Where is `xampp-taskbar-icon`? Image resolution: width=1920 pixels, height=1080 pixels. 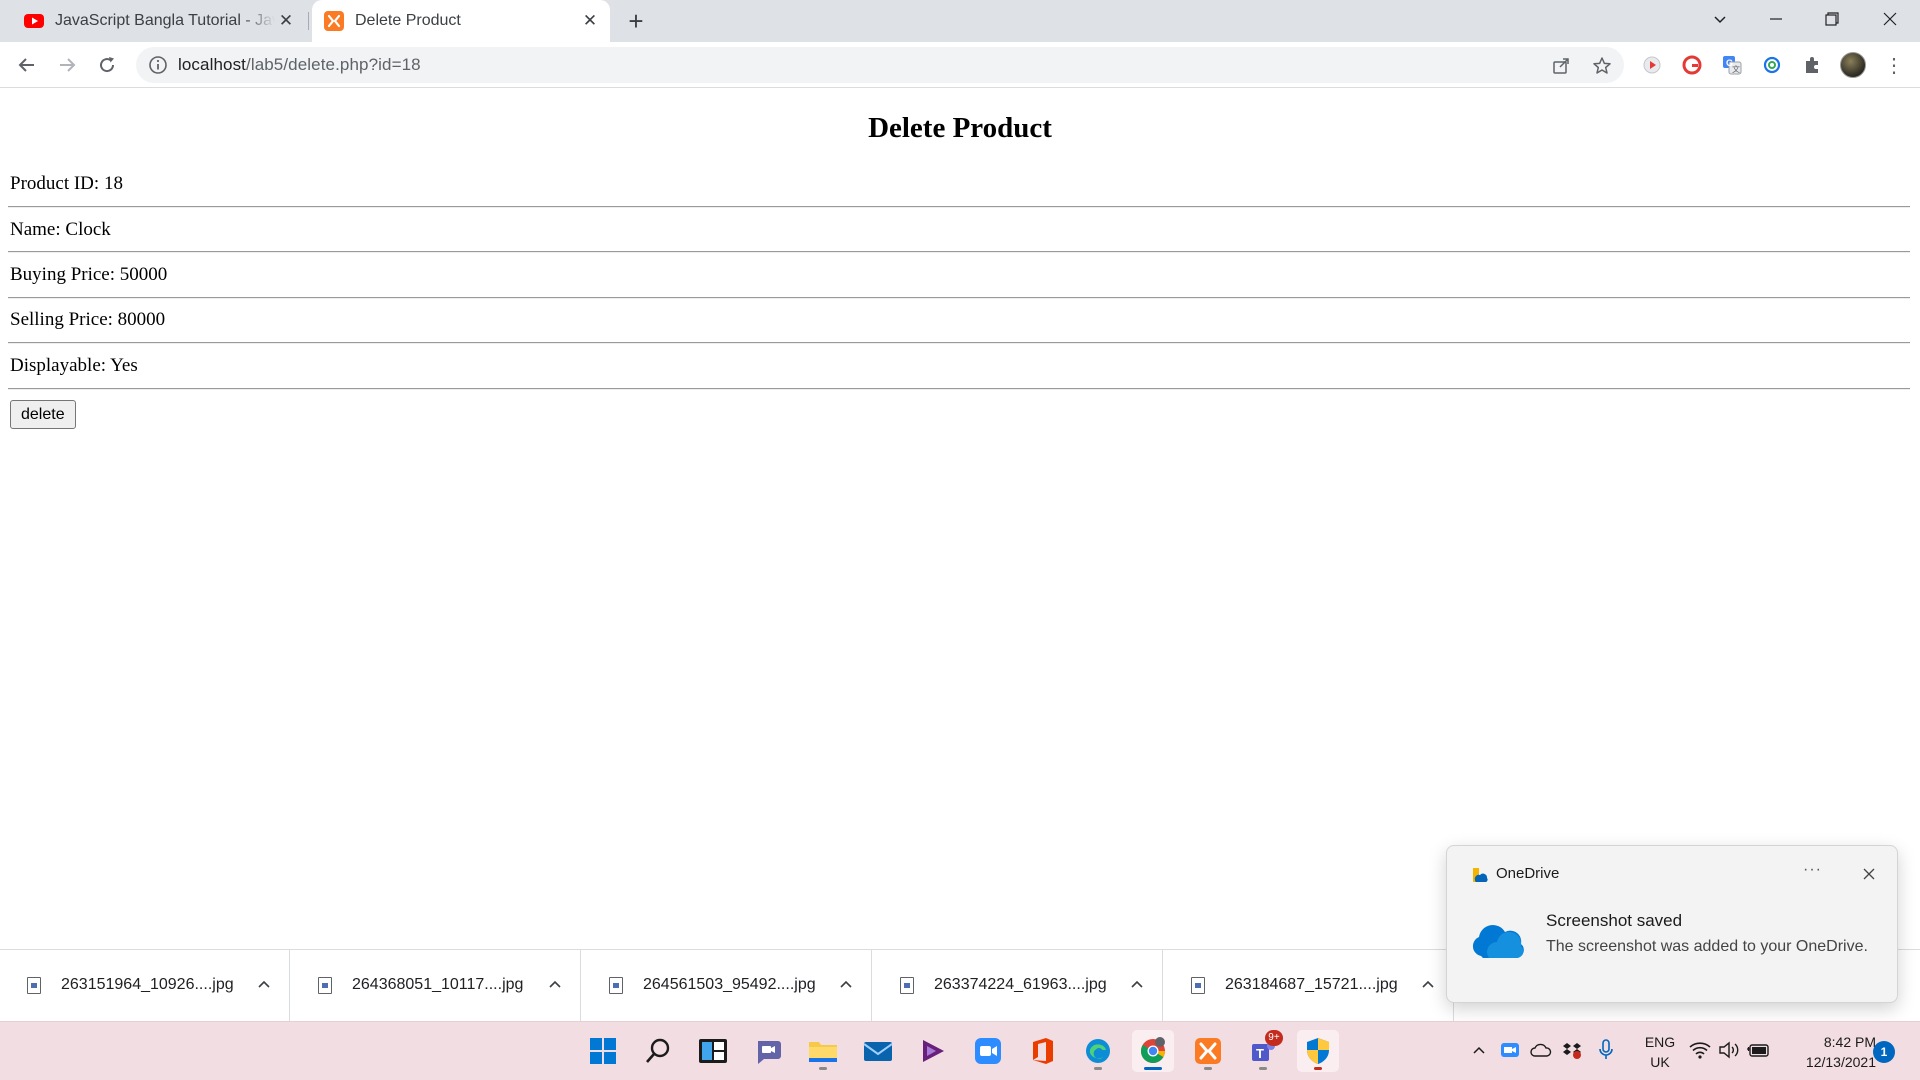 xampp-taskbar-icon is located at coordinates (1208, 1051).